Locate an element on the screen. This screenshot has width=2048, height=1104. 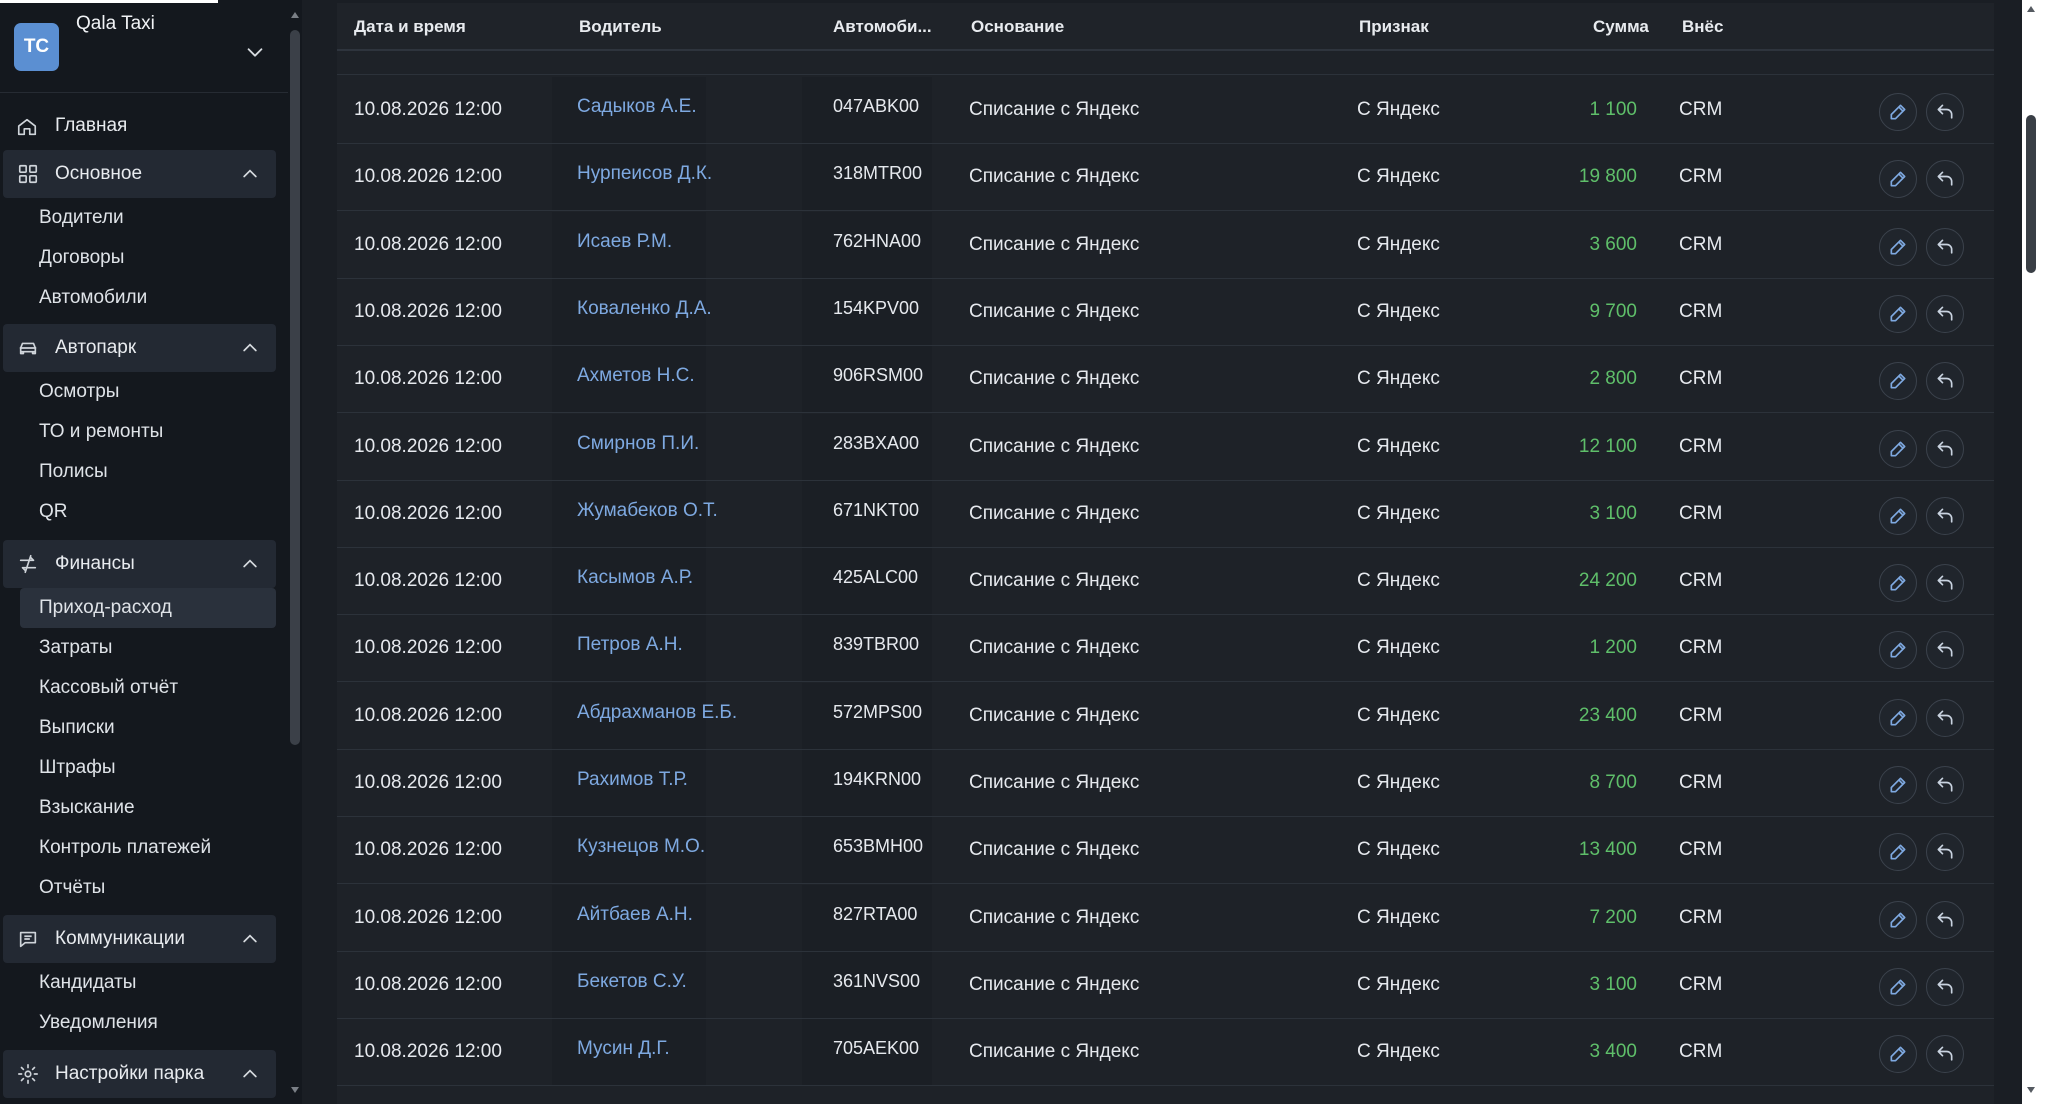
col-driver: Водитель is located at coordinates (620, 27).